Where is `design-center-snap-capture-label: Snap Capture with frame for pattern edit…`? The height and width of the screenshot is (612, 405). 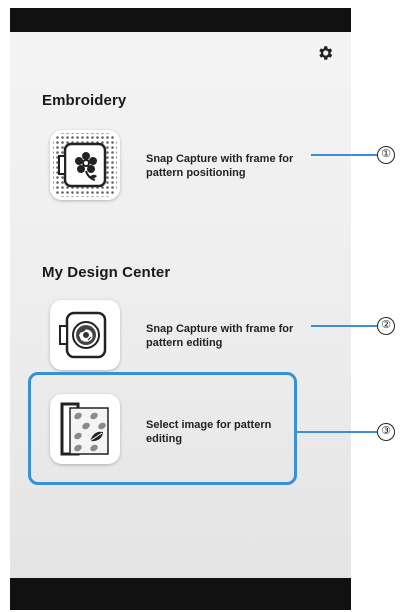
design-center-snap-capture-label: Snap Capture with frame for pattern edit… is located at coordinates (220, 336).